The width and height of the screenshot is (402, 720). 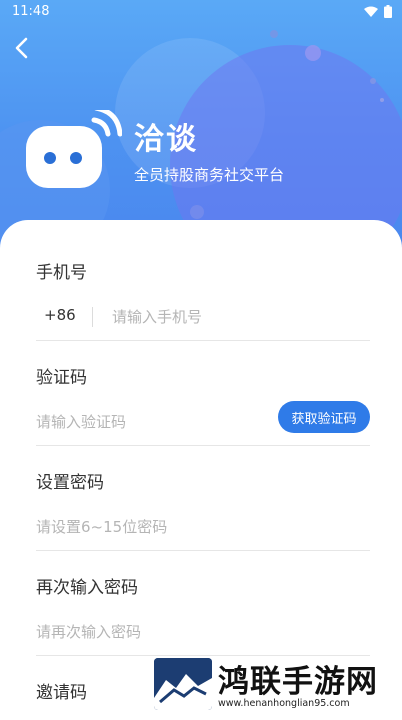 I want to click on status-bar: 11:48, so click(x=201, y=12).